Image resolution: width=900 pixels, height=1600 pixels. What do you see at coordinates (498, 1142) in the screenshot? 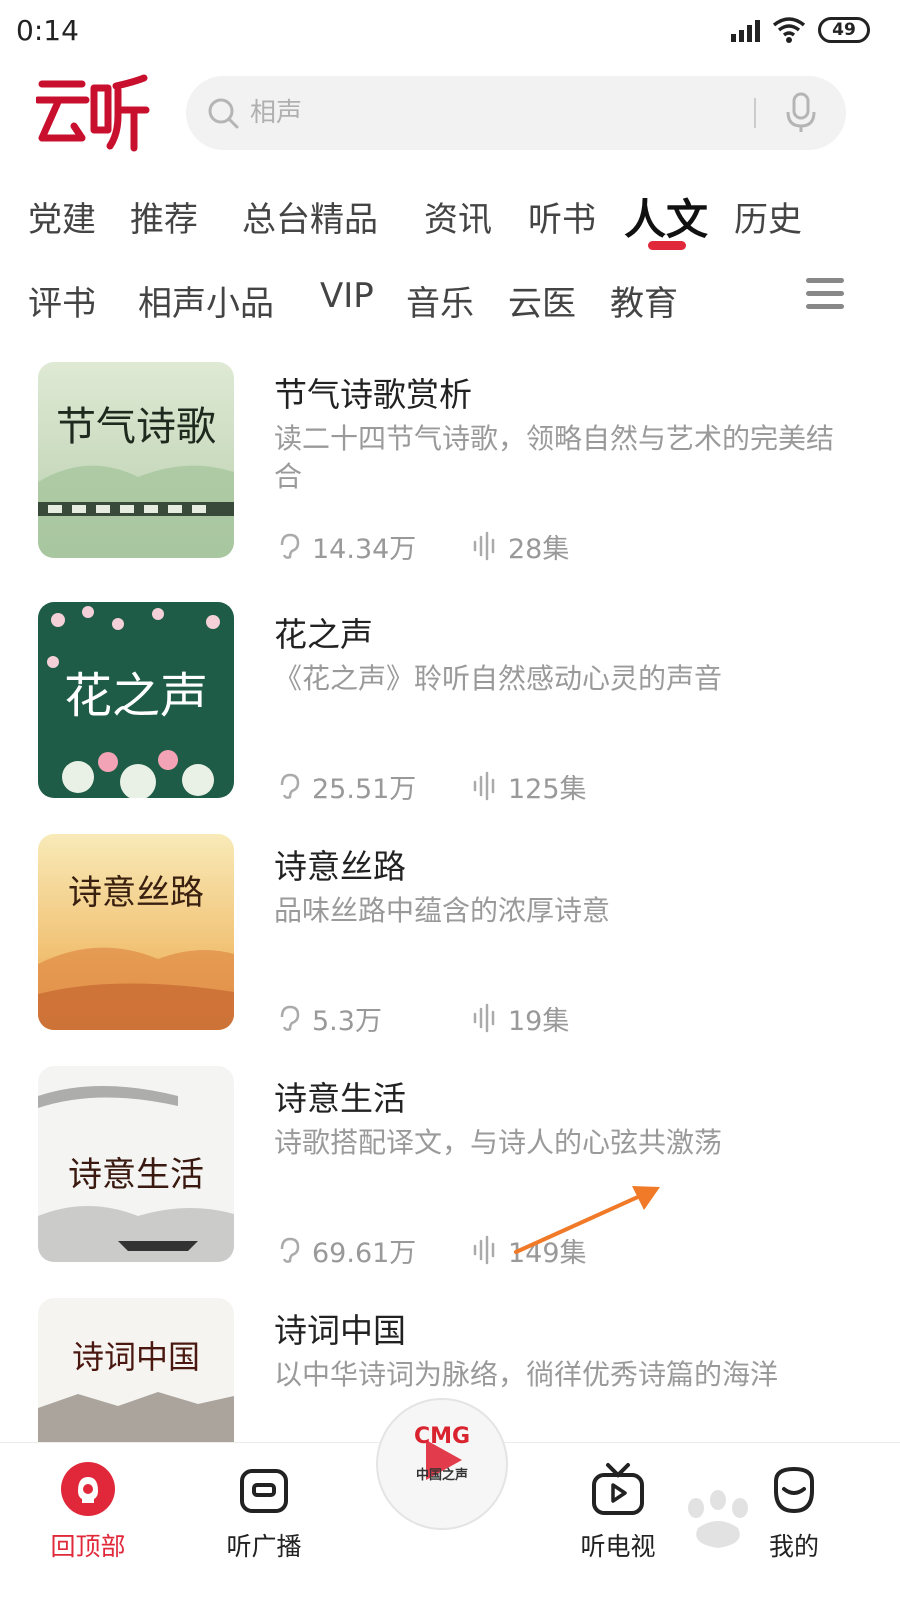
I see `program-description: 诗歌搭配译文，与诗人的心弦共激荡` at bounding box center [498, 1142].